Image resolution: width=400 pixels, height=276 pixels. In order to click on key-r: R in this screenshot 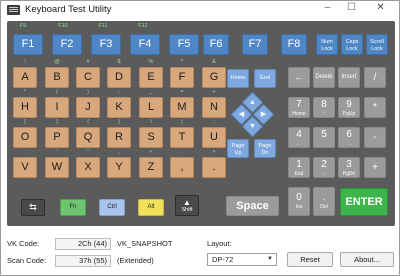, I will do `click(119, 137)`.